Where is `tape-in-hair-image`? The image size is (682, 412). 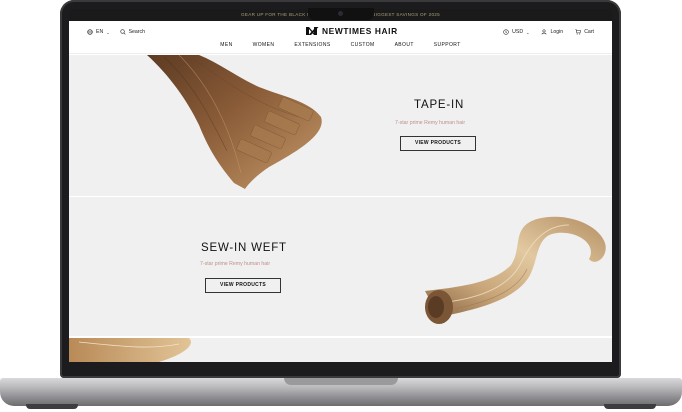
tape-in-hair-image is located at coordinates (234, 122).